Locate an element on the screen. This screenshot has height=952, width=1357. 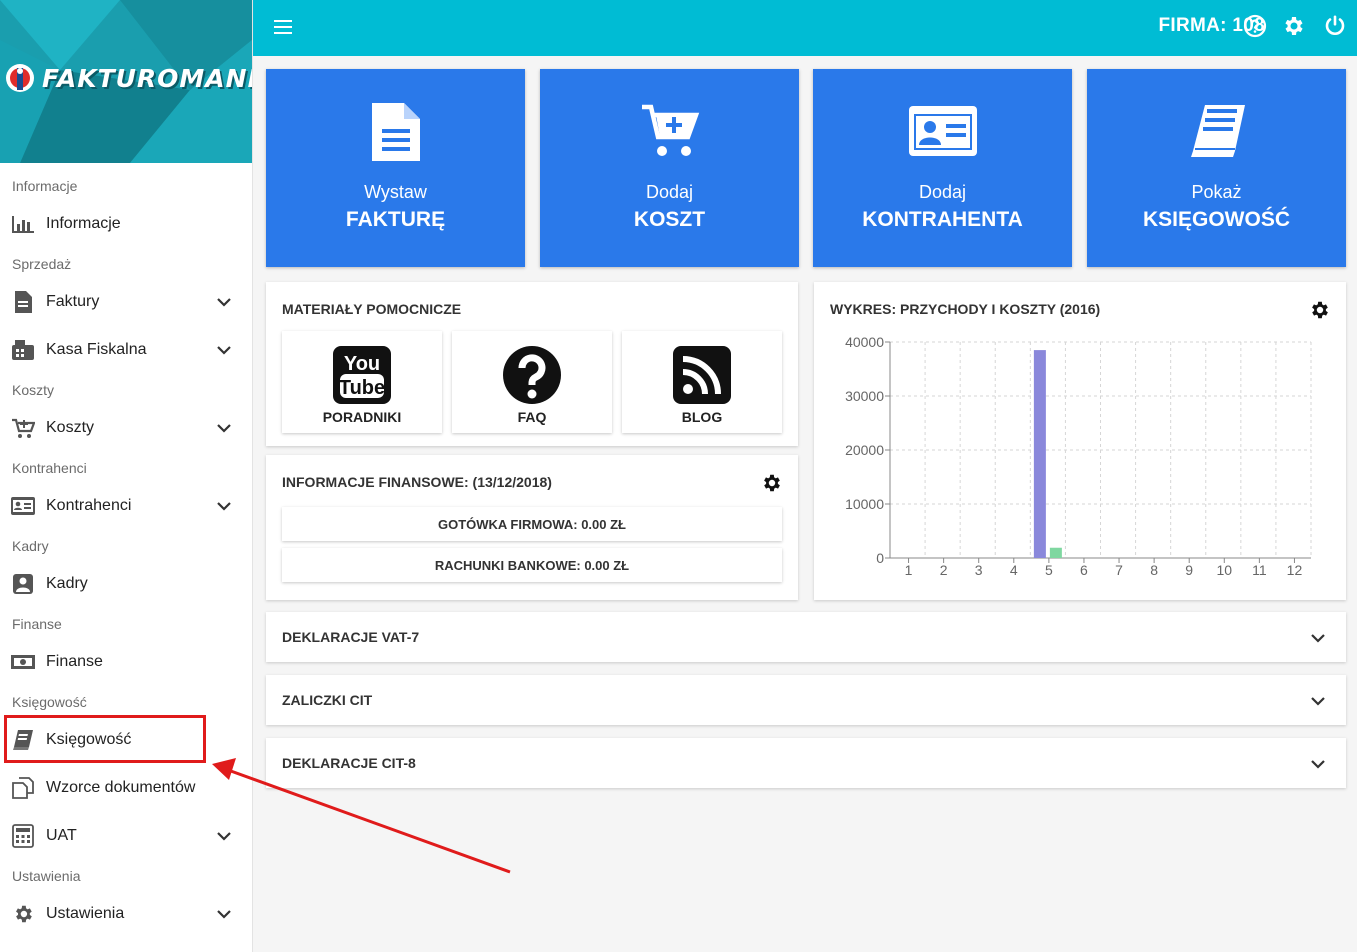
brand-header: FAKTUROMANIA is located at coordinates (126, 81).